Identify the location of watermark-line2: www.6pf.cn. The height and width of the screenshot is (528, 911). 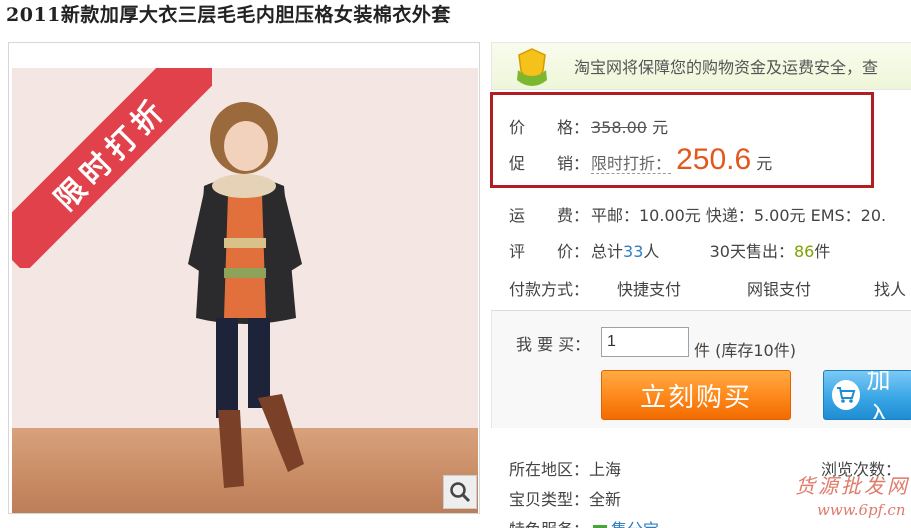
(861, 510).